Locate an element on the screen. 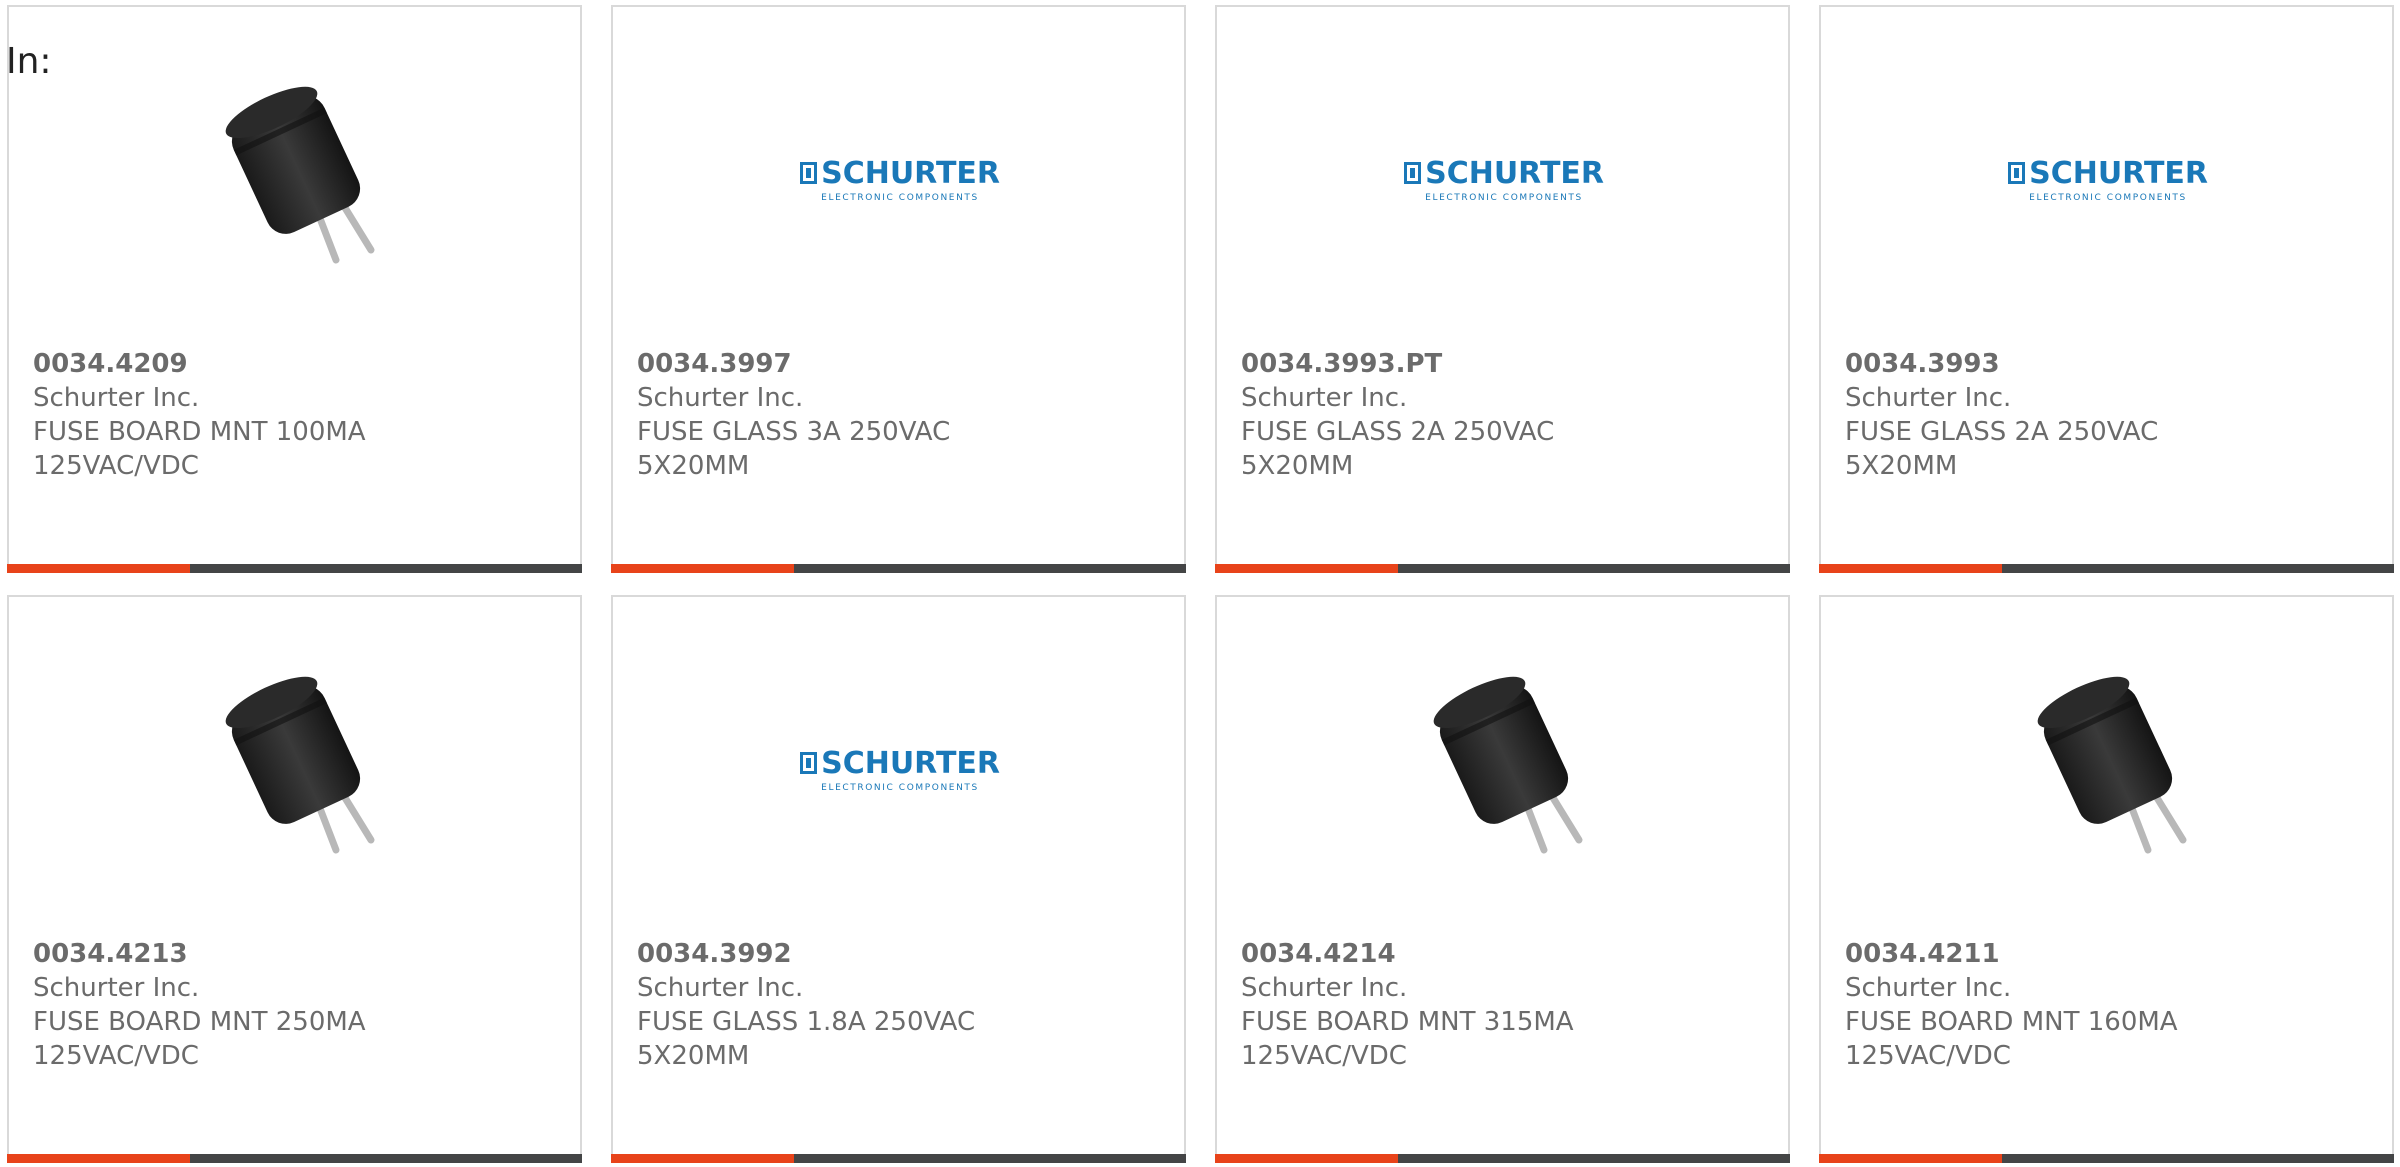 The height and width of the screenshot is (1167, 2400). in-label: In: is located at coordinates (29, 61).